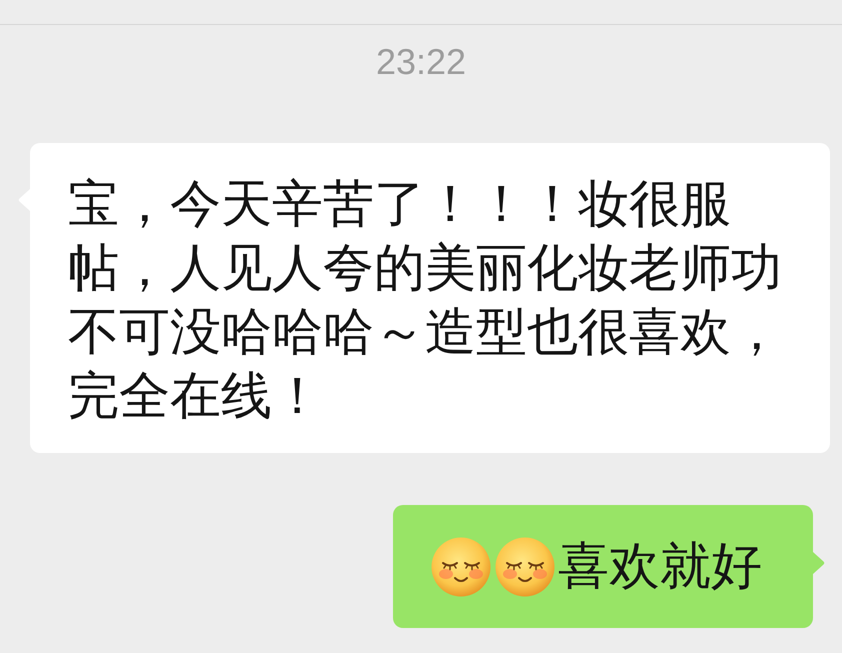  I want to click on message-timestamp: 23:22, so click(421, 62).